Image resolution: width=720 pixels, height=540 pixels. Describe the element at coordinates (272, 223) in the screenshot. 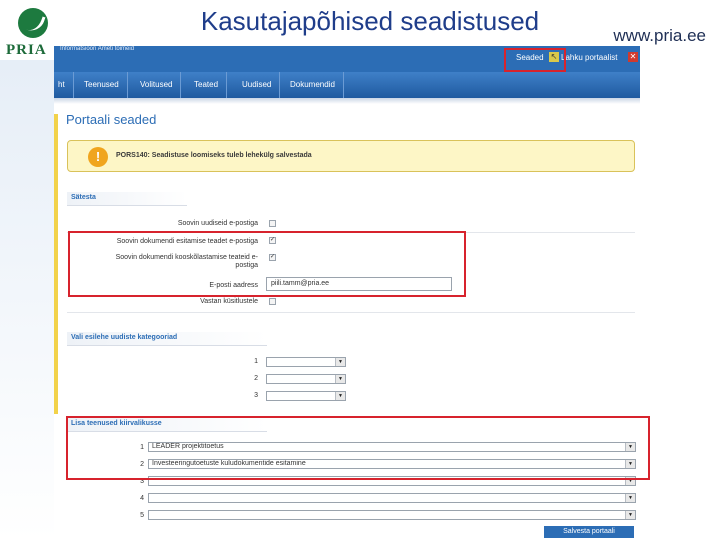

I see `news-email-checkbox` at that location.